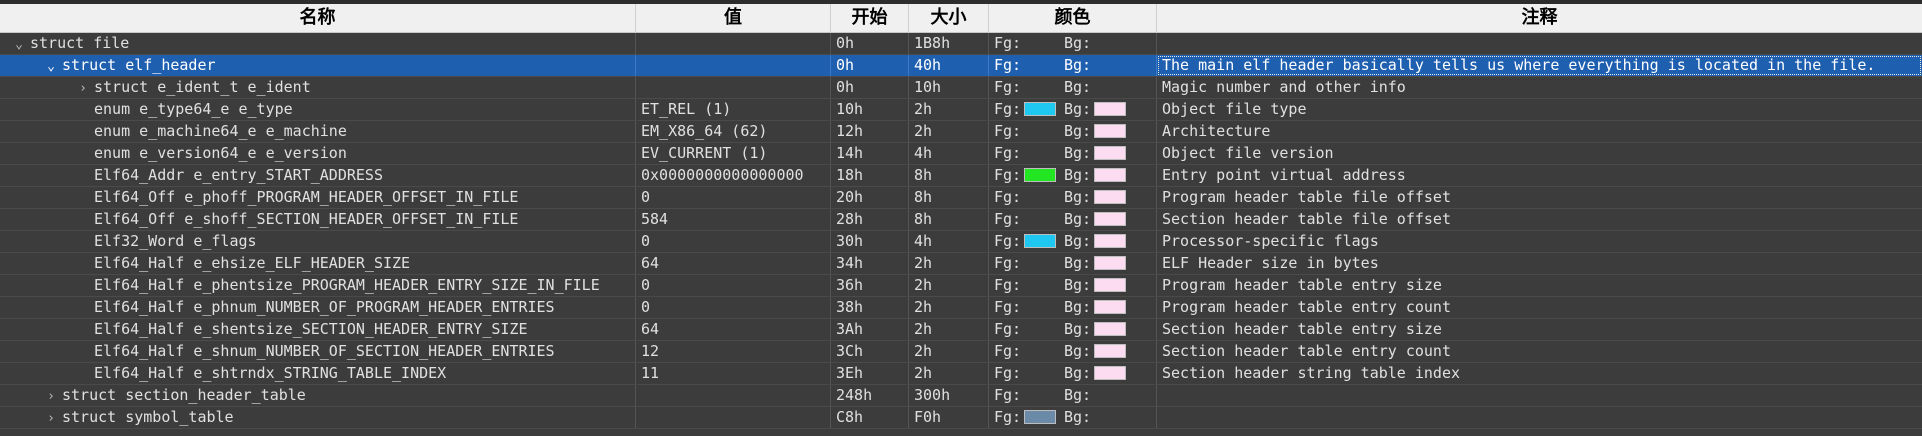  Describe the element at coordinates (318, 131) in the screenshot. I see `name-cell: enum e_machine64_e e_machine` at that location.